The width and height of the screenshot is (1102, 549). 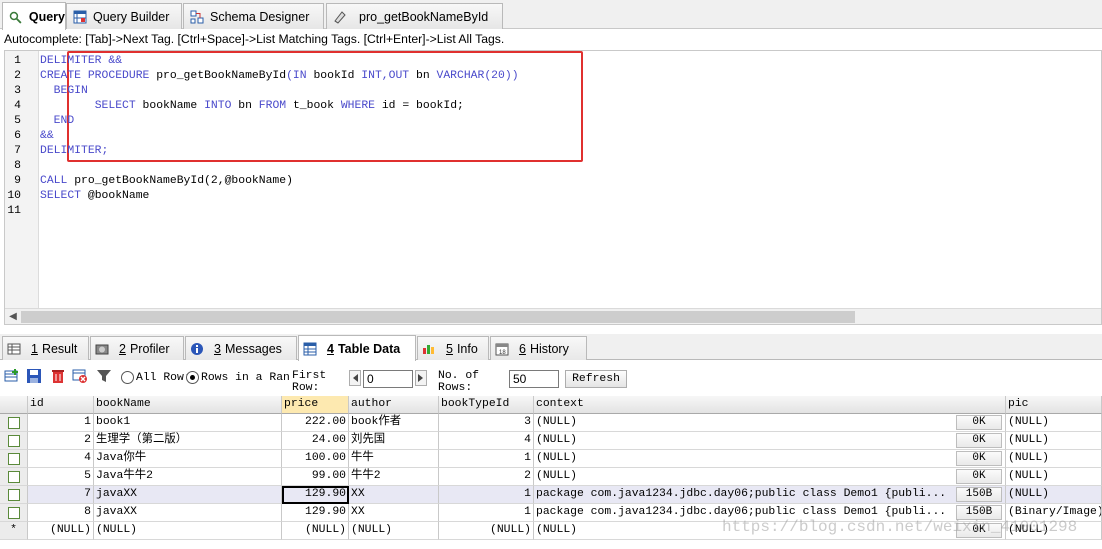 What do you see at coordinates (13, 317) in the screenshot?
I see `scroll-left-arrow-icon: ◀` at bounding box center [13, 317].